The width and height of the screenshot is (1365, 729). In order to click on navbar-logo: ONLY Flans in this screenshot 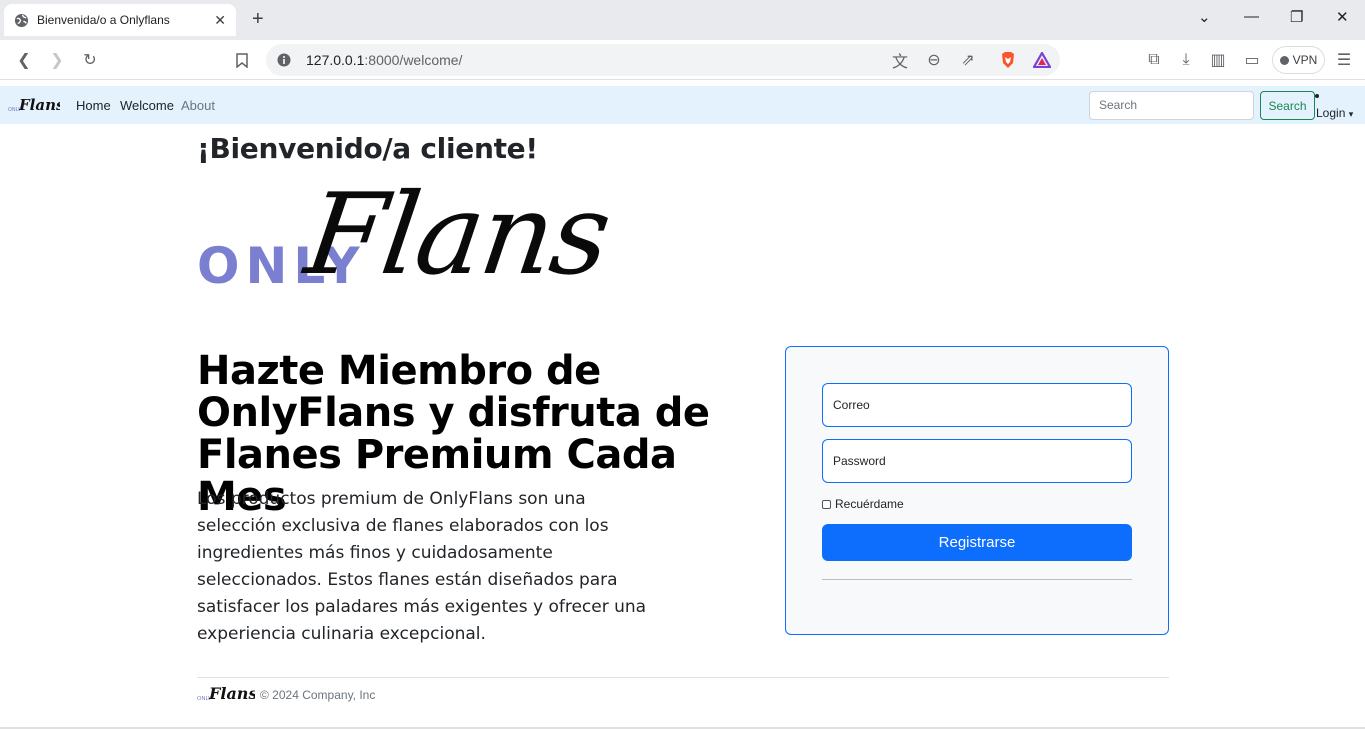, I will do `click(36, 107)`.